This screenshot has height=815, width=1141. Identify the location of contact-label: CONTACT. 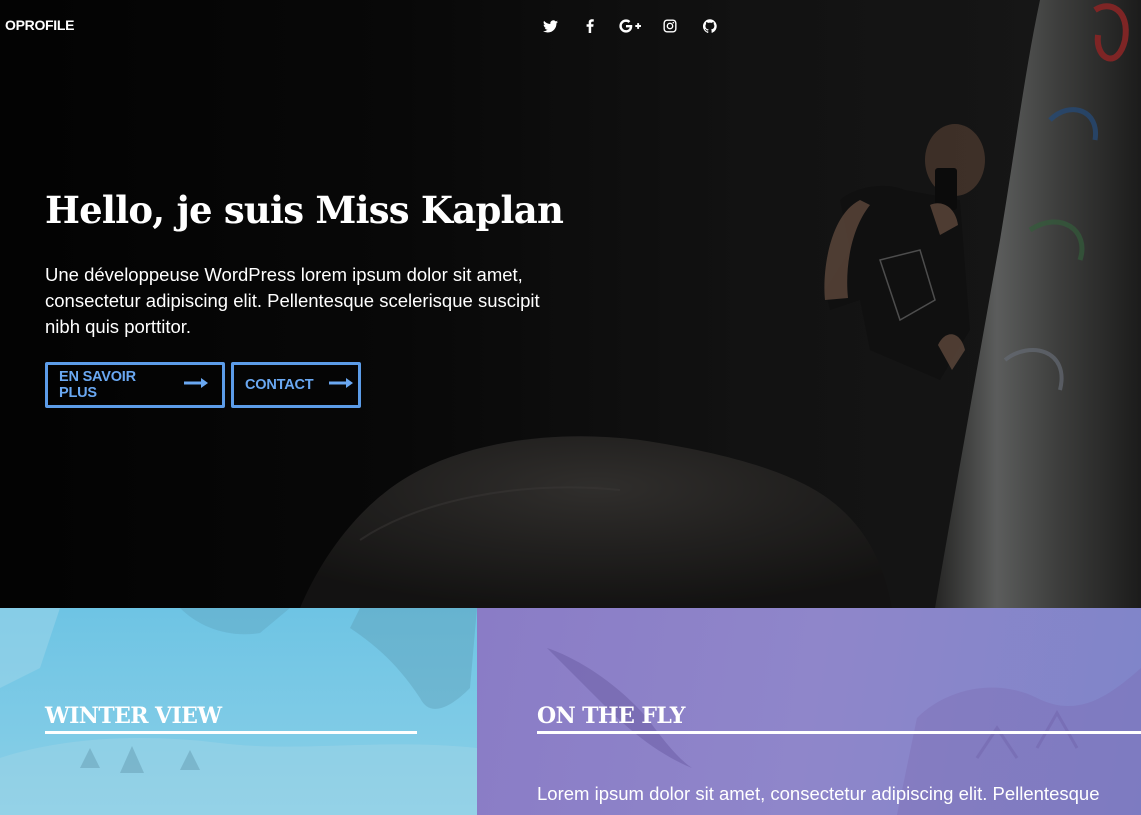
(279, 385).